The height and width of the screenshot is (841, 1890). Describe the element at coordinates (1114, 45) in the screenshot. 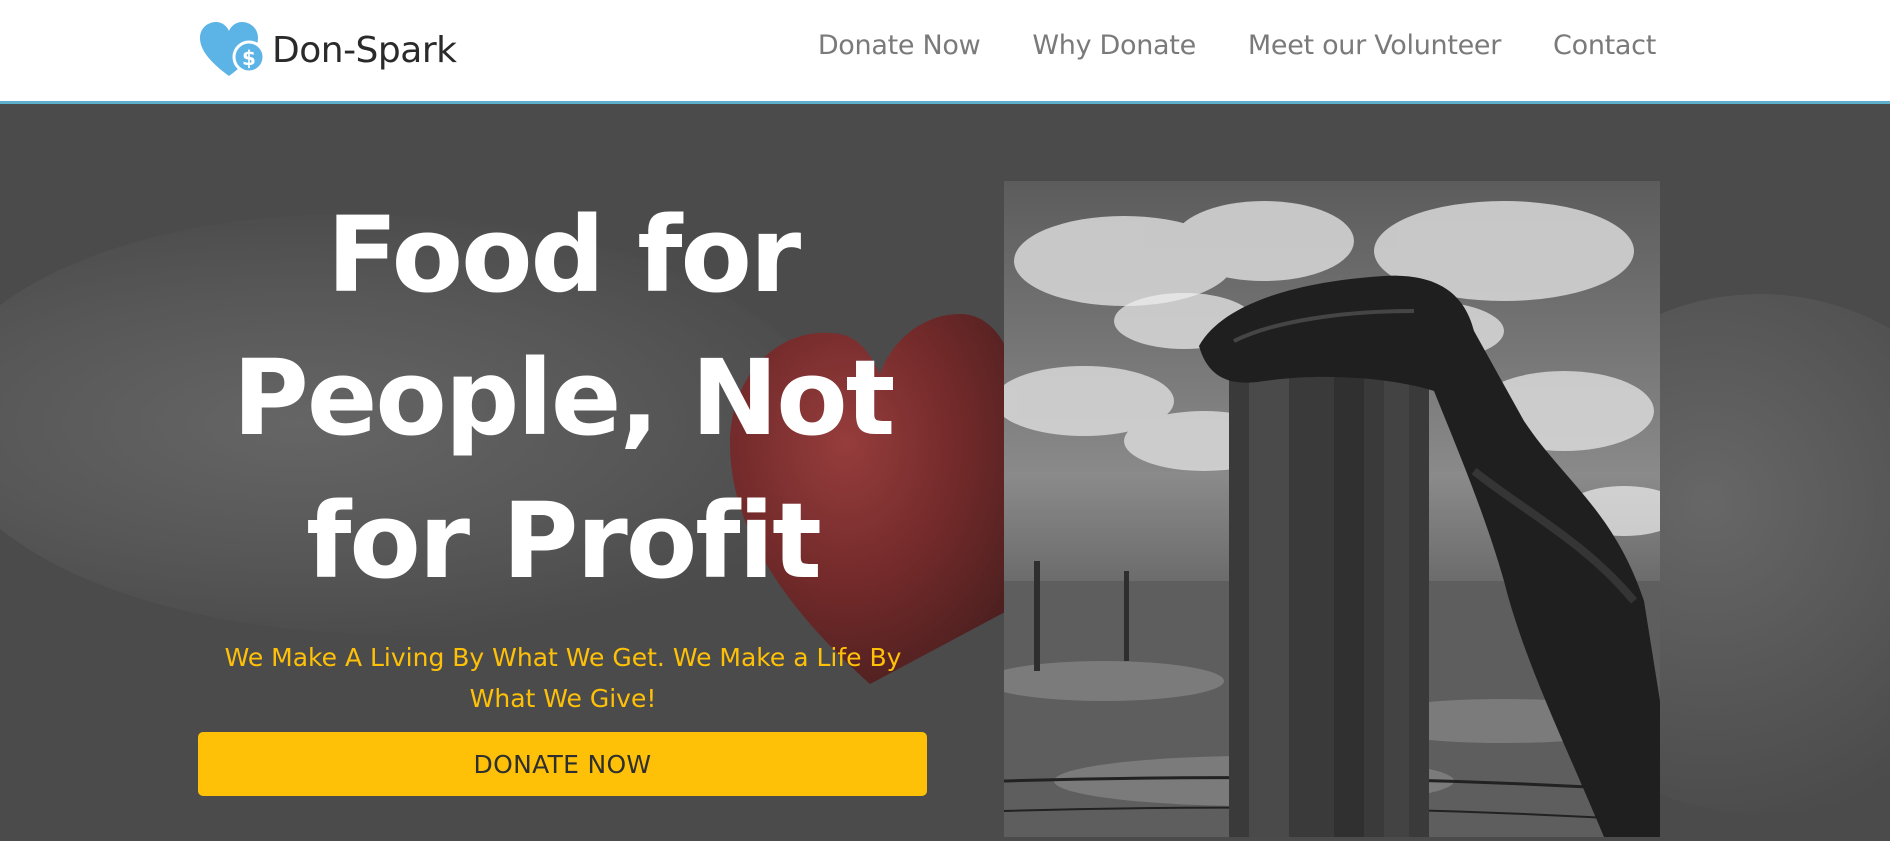

I see `nav-why-donate: Why Donate` at that location.